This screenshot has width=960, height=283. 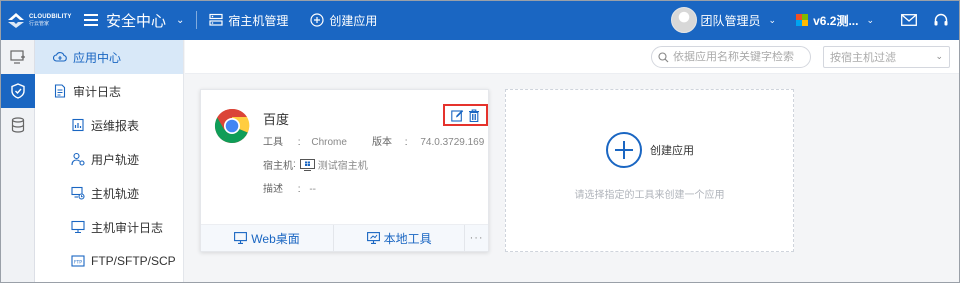 I want to click on icon-rail, so click(x=17, y=161).